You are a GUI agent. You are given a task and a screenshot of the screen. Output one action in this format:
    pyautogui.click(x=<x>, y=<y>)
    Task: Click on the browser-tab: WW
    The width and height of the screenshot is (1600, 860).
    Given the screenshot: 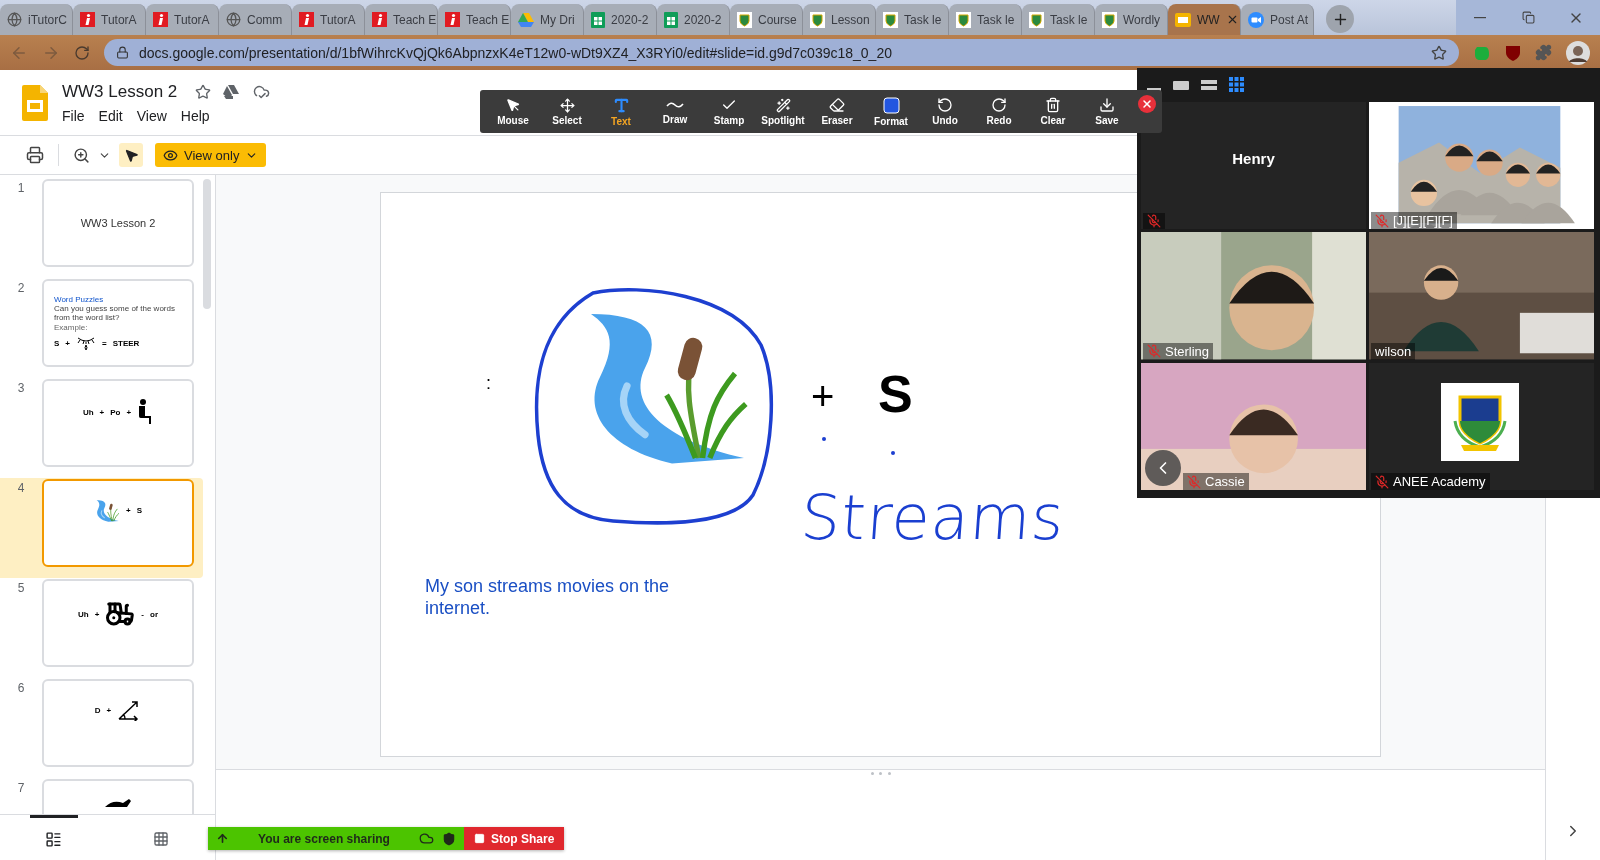 What is the action you would take?
    pyautogui.click(x=1204, y=19)
    